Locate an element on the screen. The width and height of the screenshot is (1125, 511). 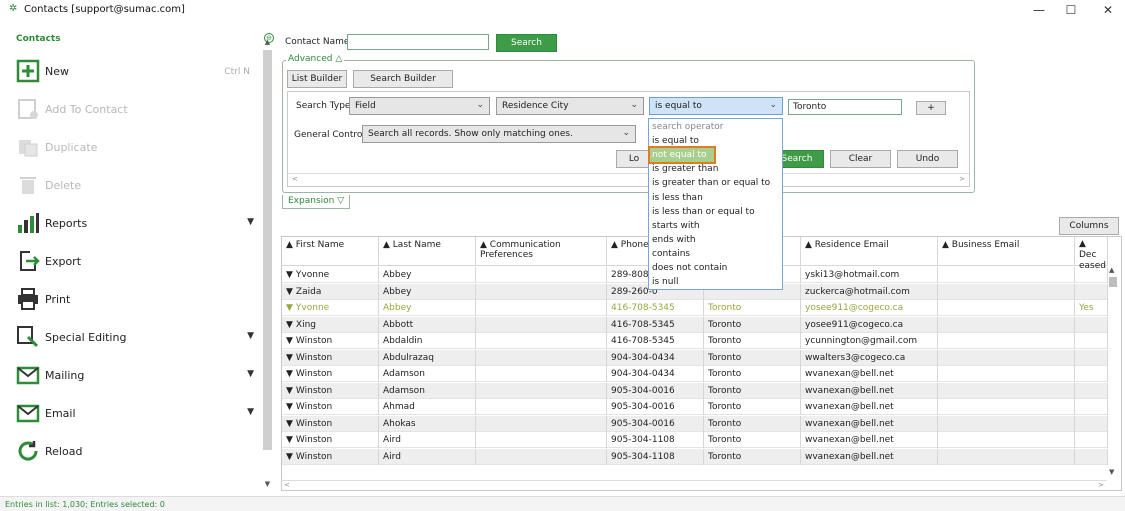
dropdown-option: is greater than is located at coordinates (715, 169).